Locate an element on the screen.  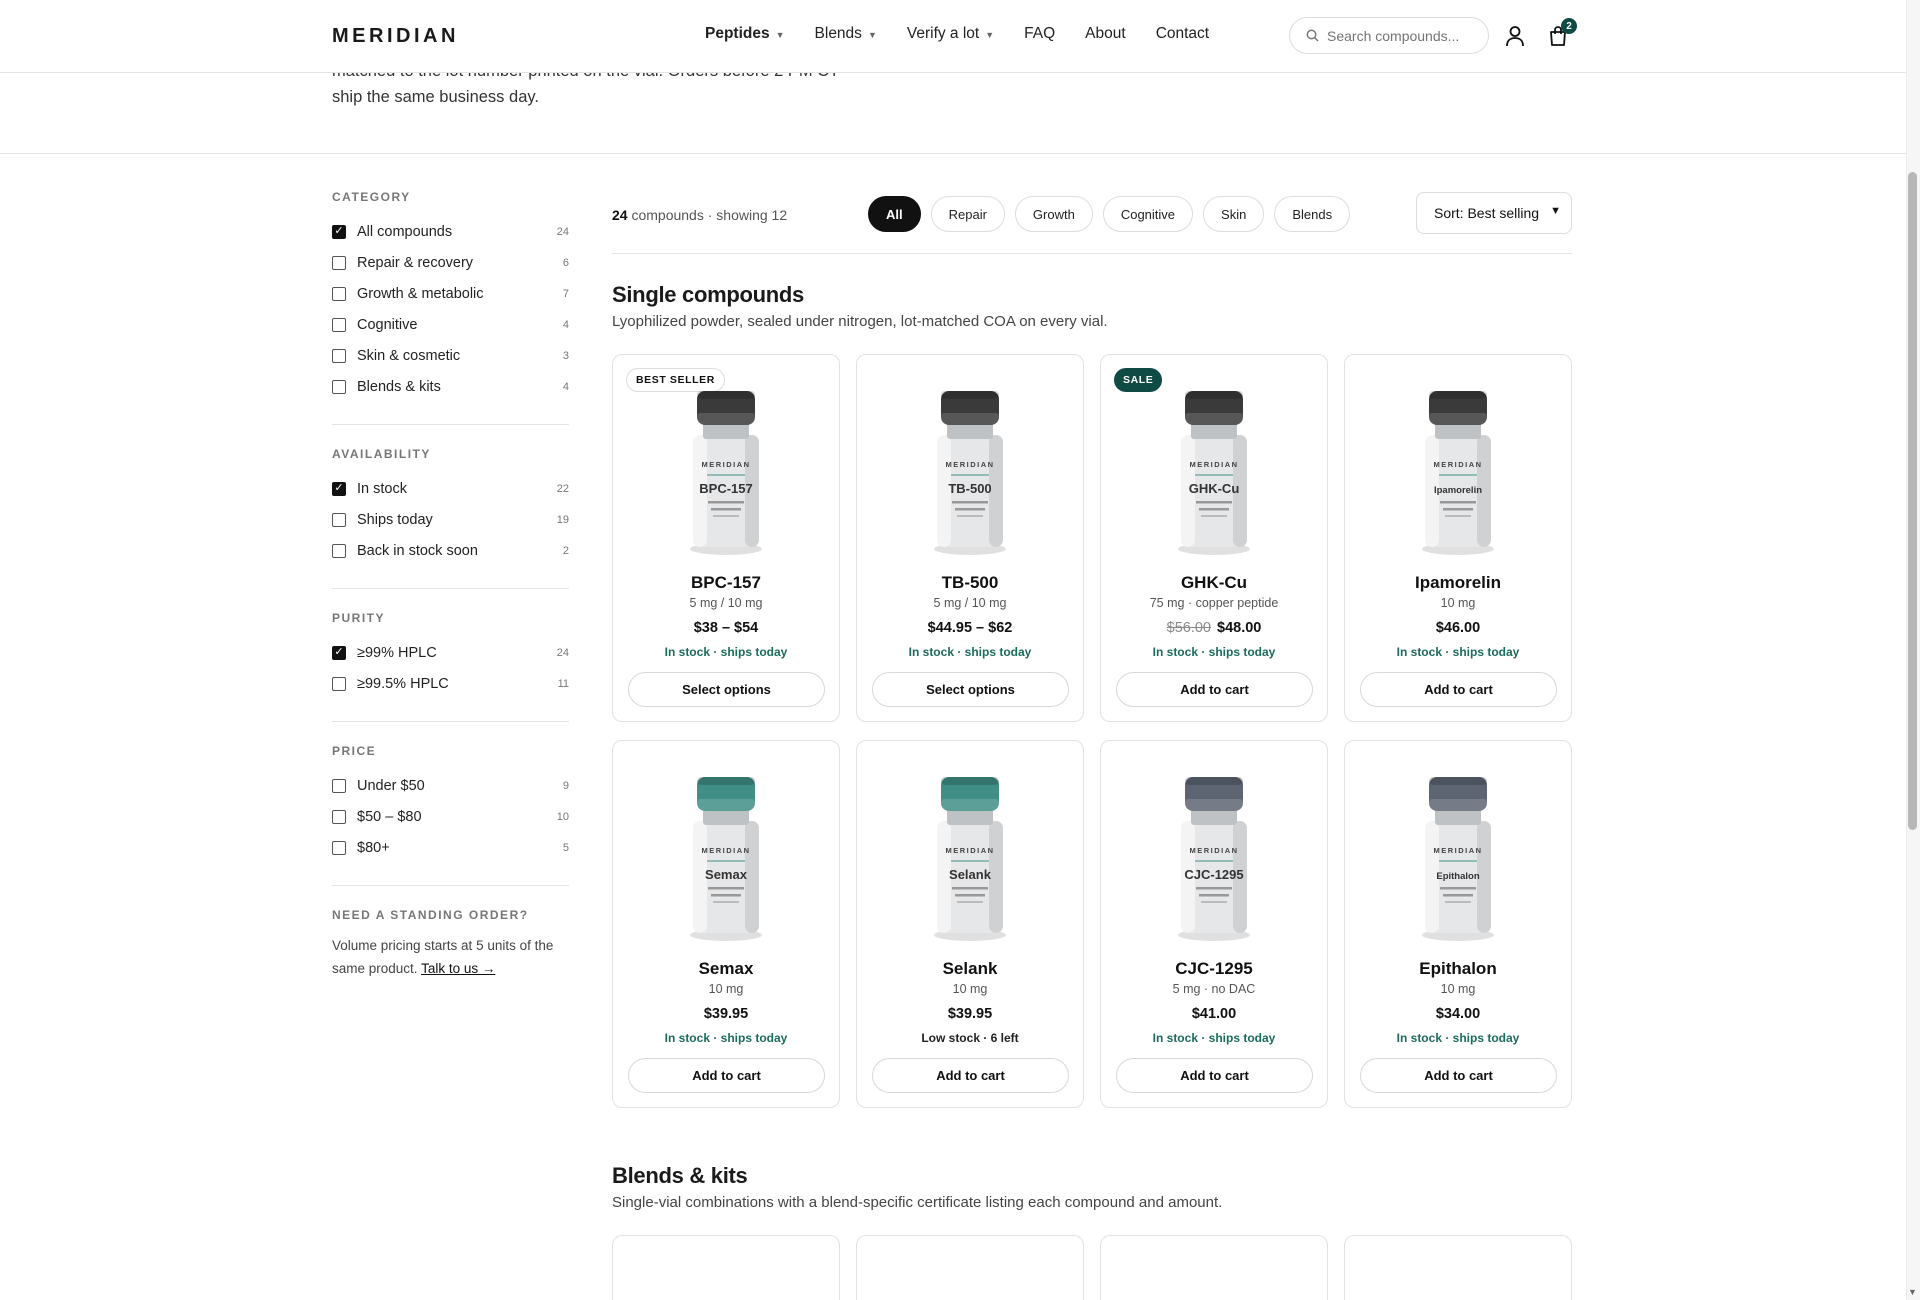
product-dose: 10 mg is located at coordinates (1458, 989).